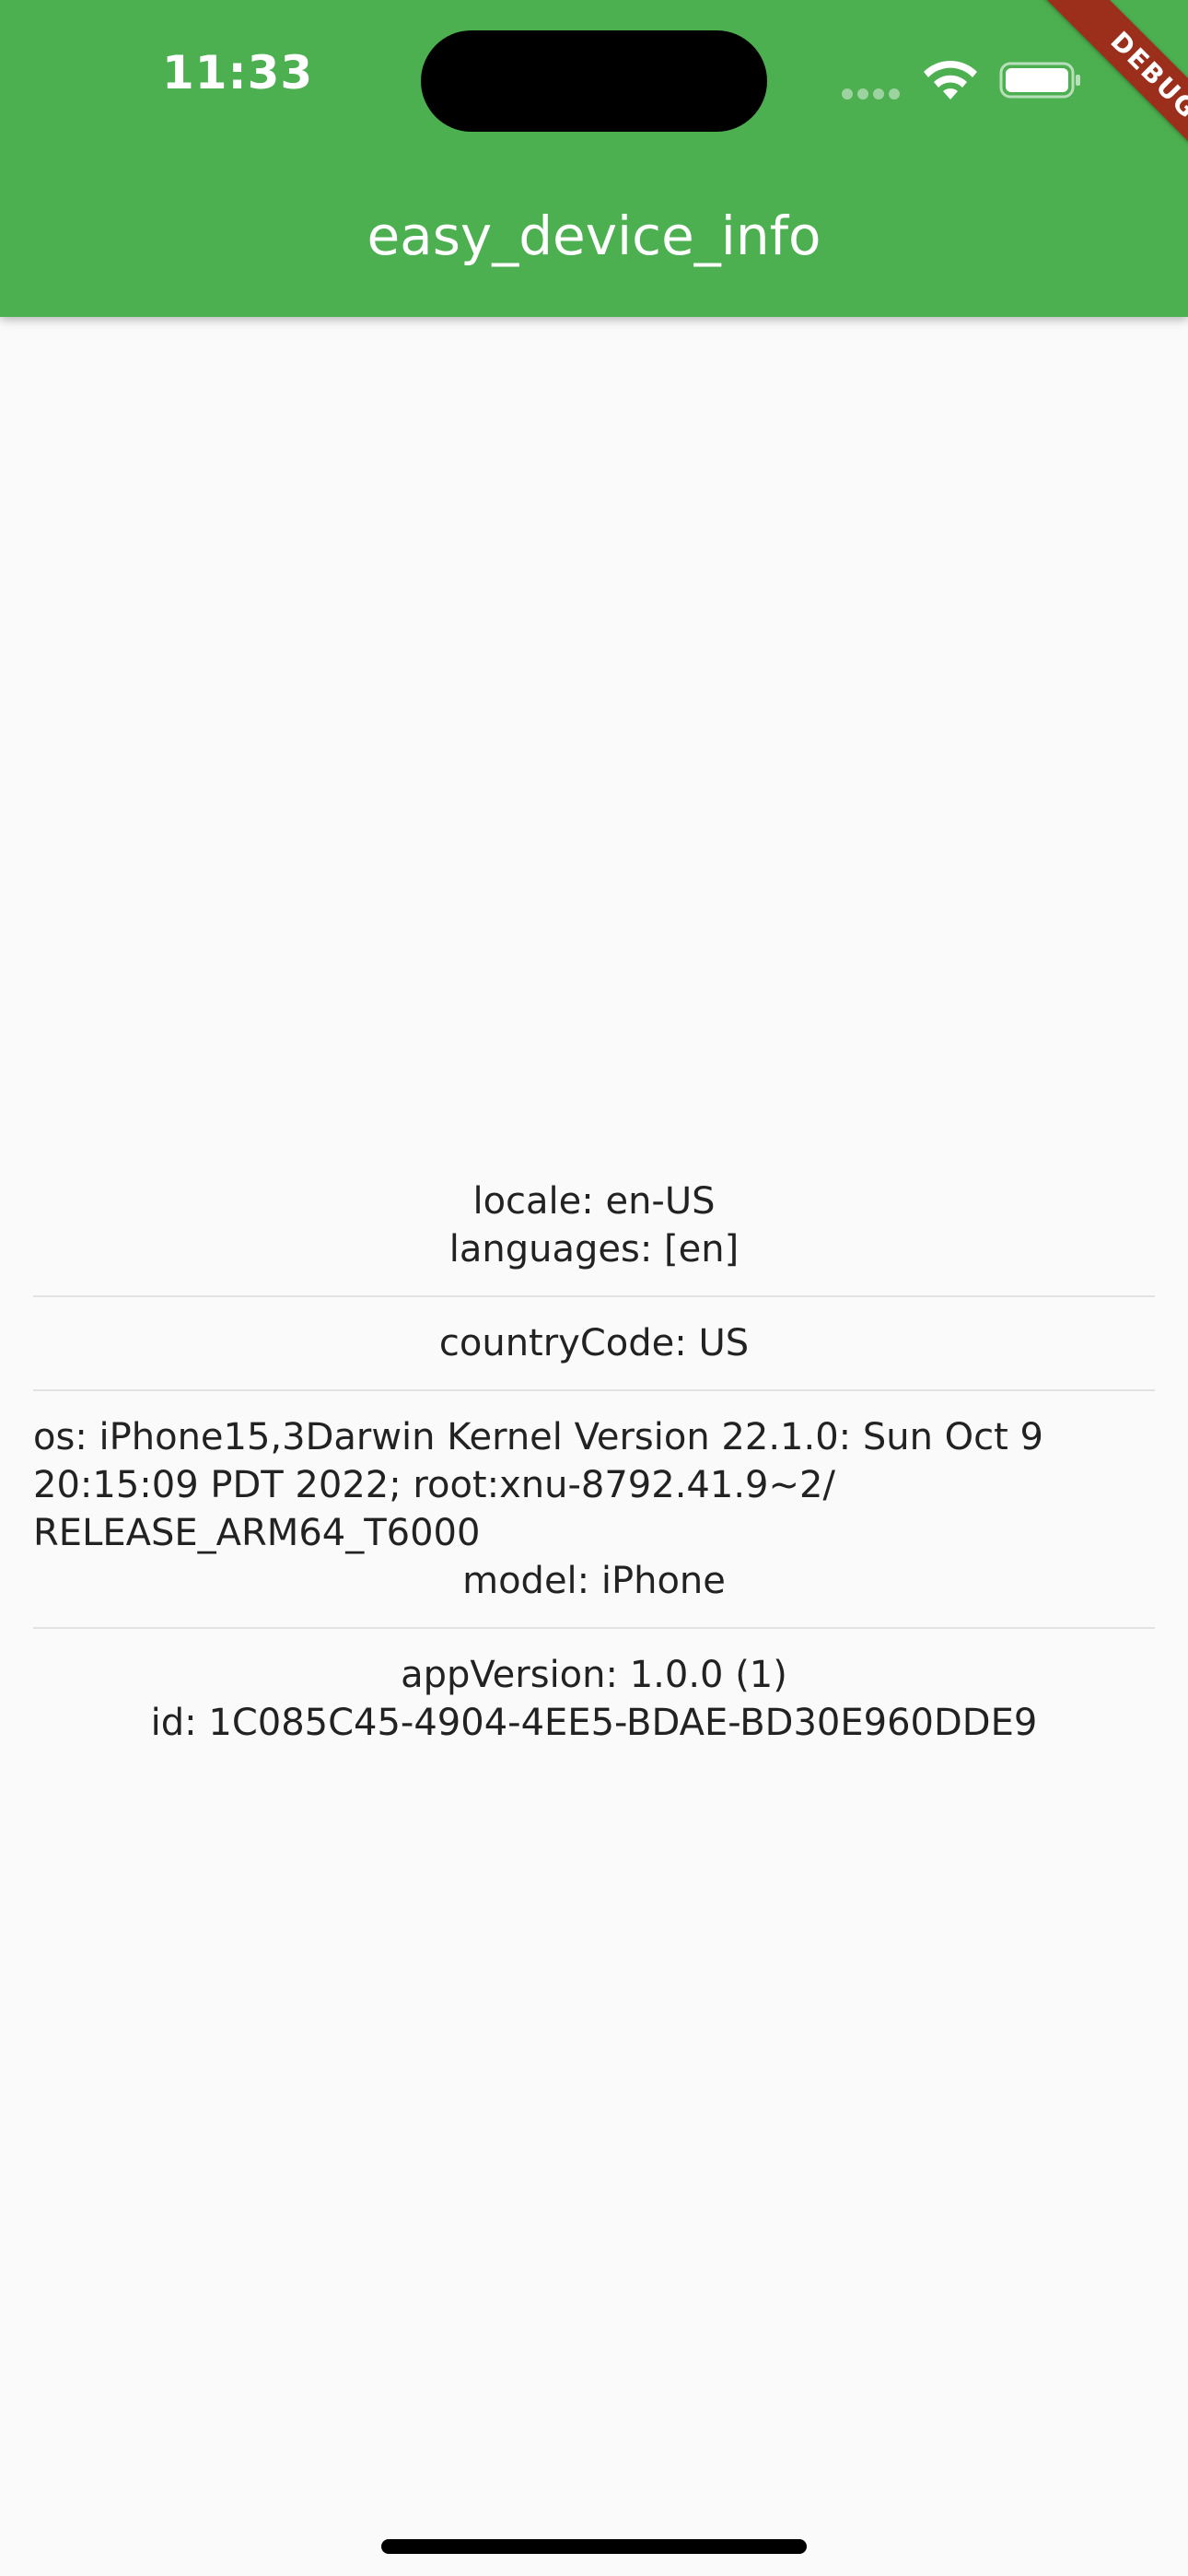  I want to click on languages-text: languages: [en], so click(594, 1249).